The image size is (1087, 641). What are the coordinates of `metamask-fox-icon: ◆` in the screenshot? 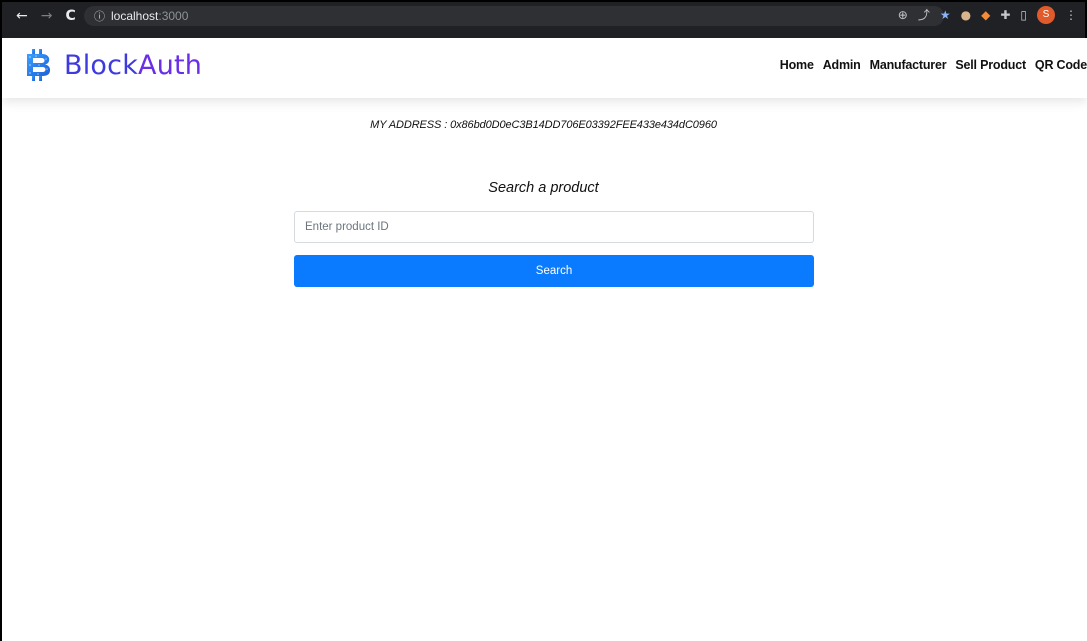 It's located at (985, 15).